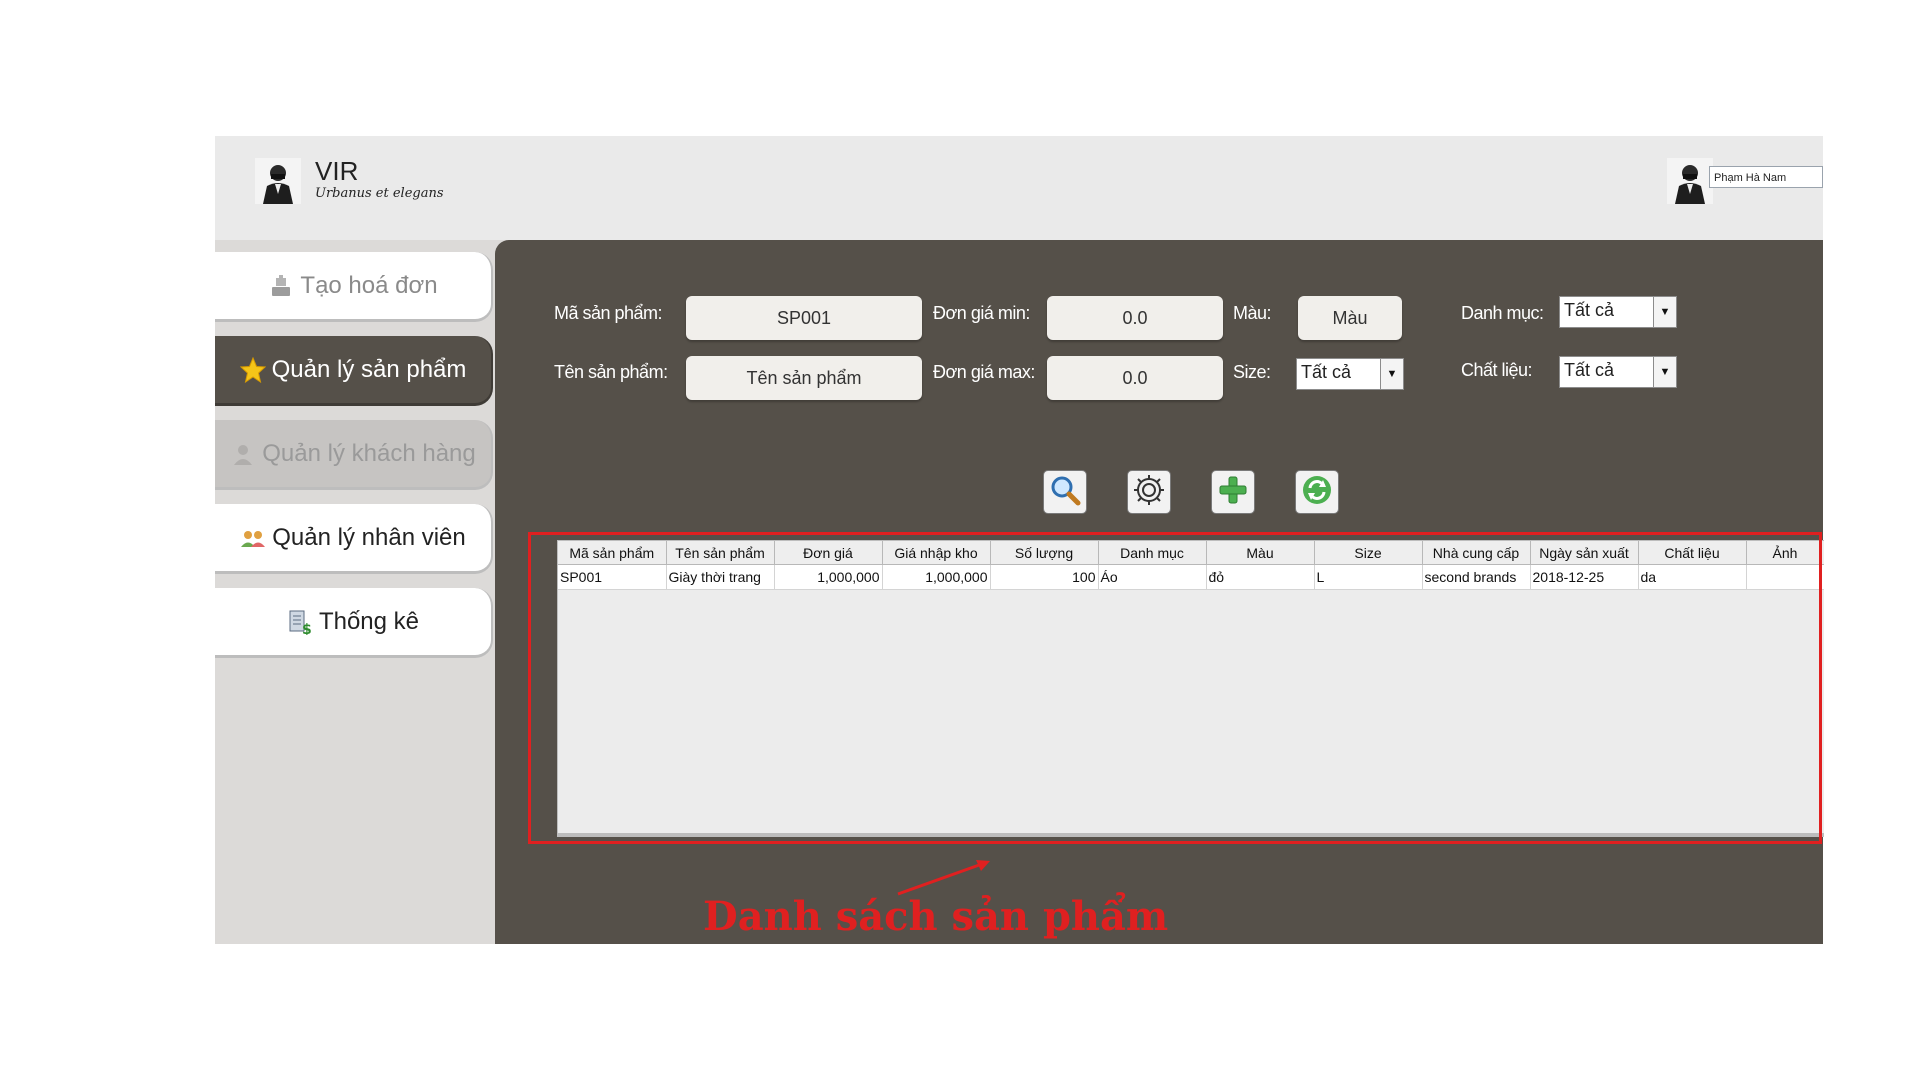 Image resolution: width=1920 pixels, height=1080 pixels. I want to click on search-button, so click(1065, 492).